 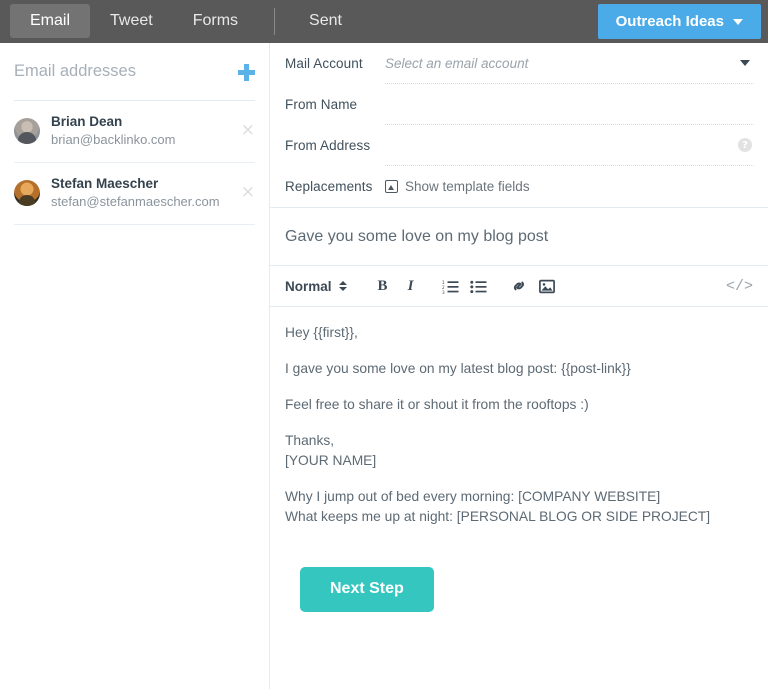 What do you see at coordinates (331, 460) in the screenshot?
I see `signoff-line-2: [YOUR NAME]` at bounding box center [331, 460].